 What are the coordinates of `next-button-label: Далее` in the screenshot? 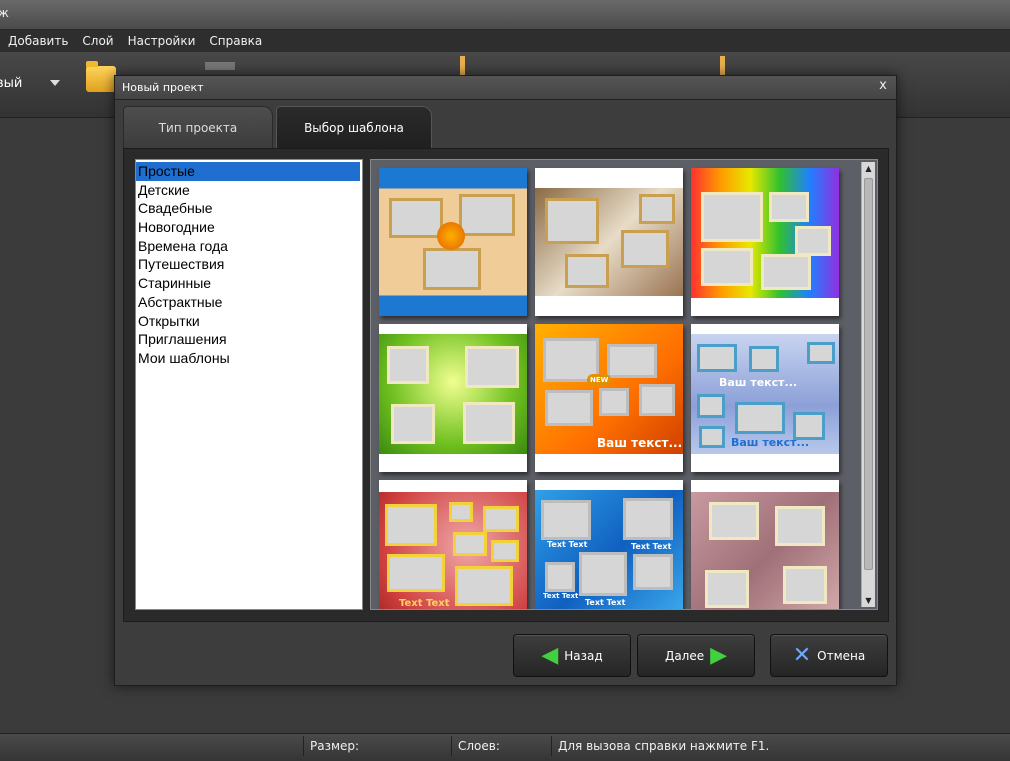 It's located at (684, 655).